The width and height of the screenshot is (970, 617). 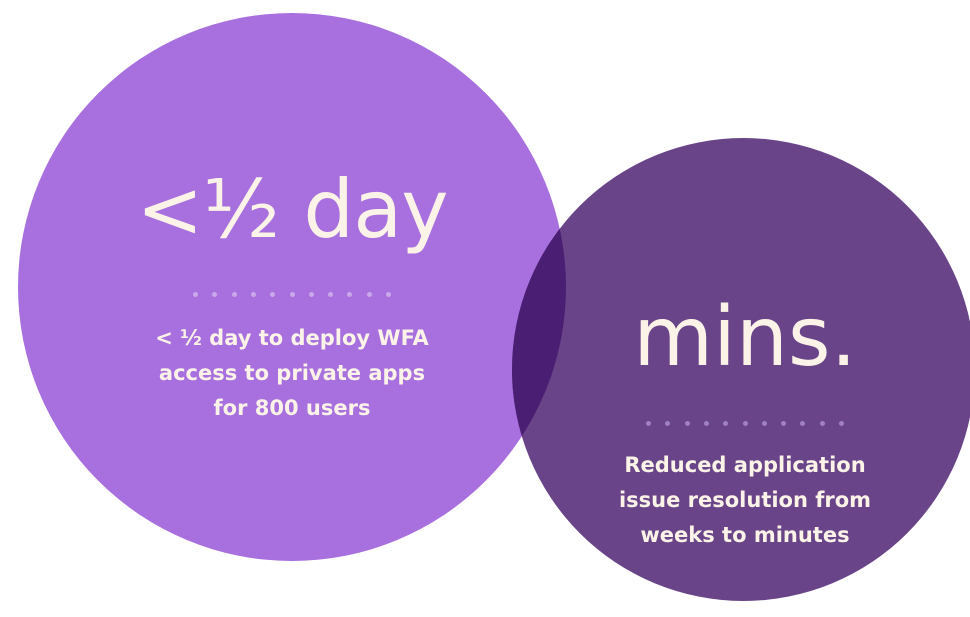 I want to click on stat-description-line: access to private apps, so click(x=292, y=373).